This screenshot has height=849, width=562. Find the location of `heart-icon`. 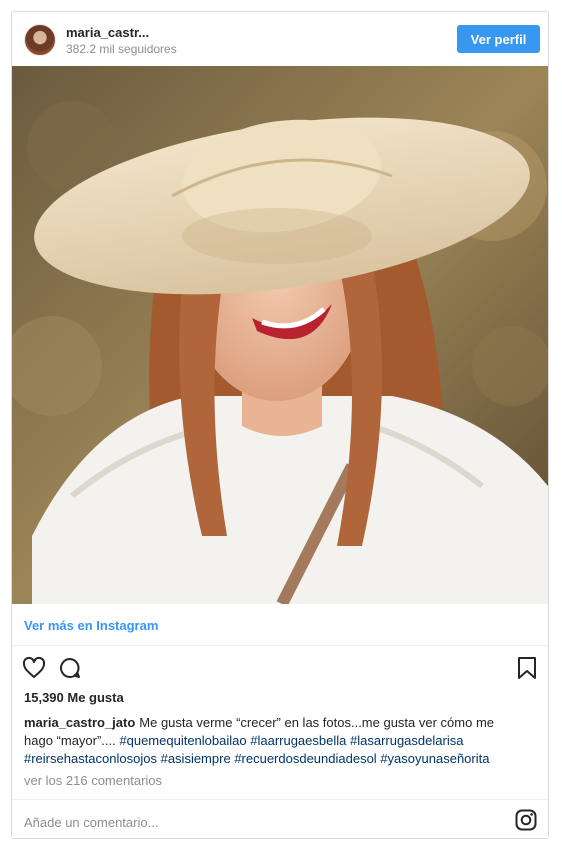

heart-icon is located at coordinates (34, 668).